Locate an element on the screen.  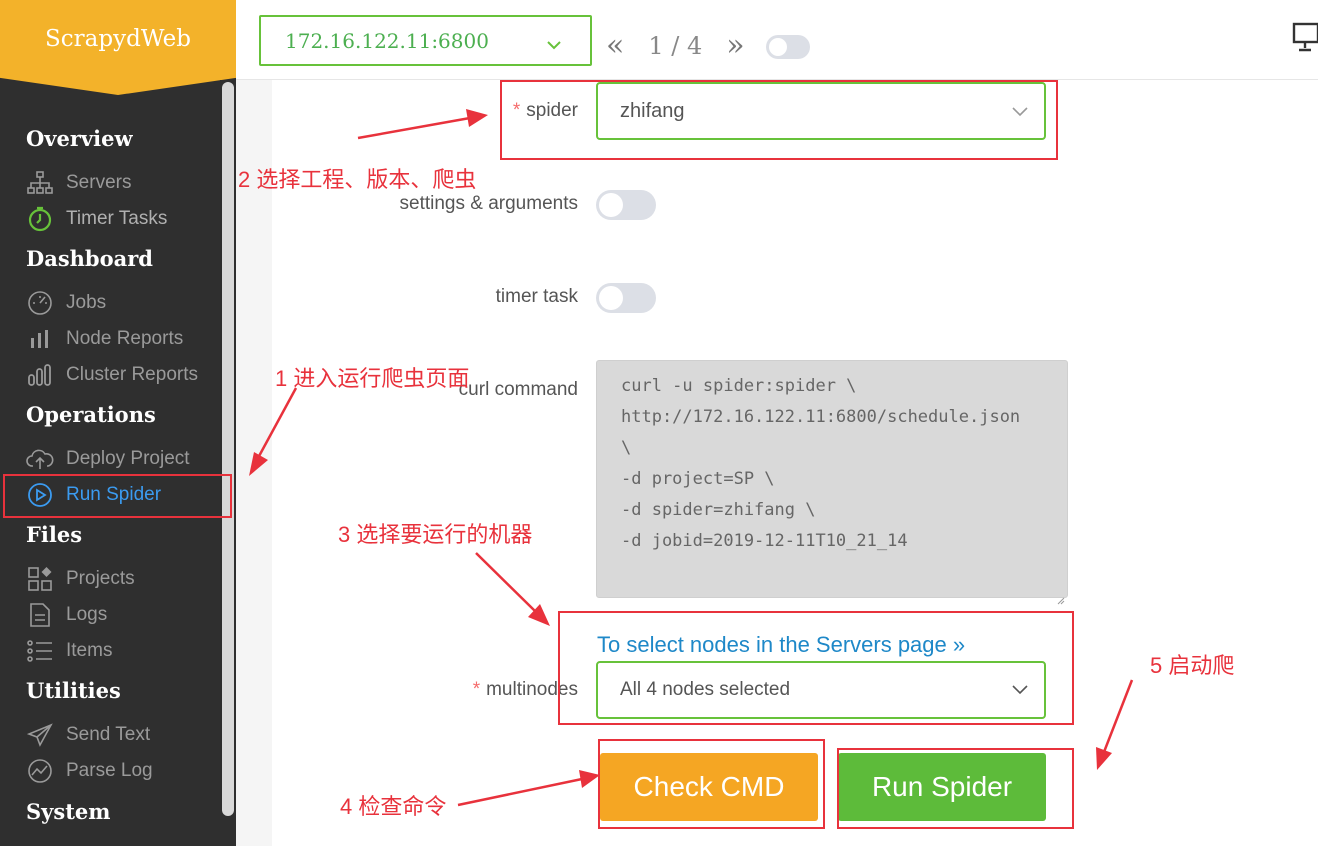
curl-line: http://172.16.122.11:6800/schedule.json is located at coordinates (821, 417).